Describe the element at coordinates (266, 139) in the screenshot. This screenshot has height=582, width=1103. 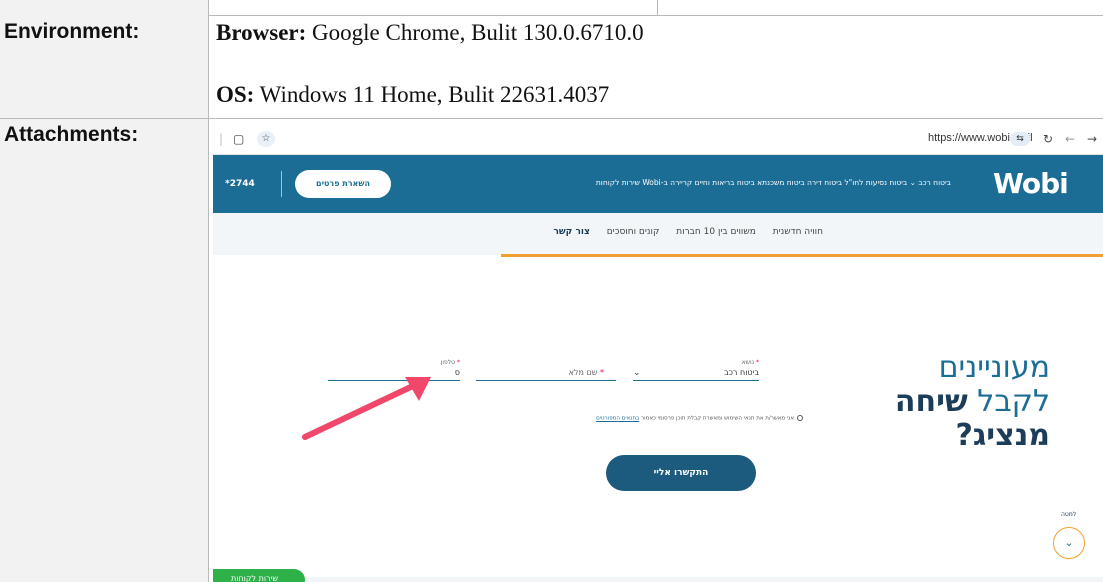
I see `bookmark-star-icon: ☆` at that location.